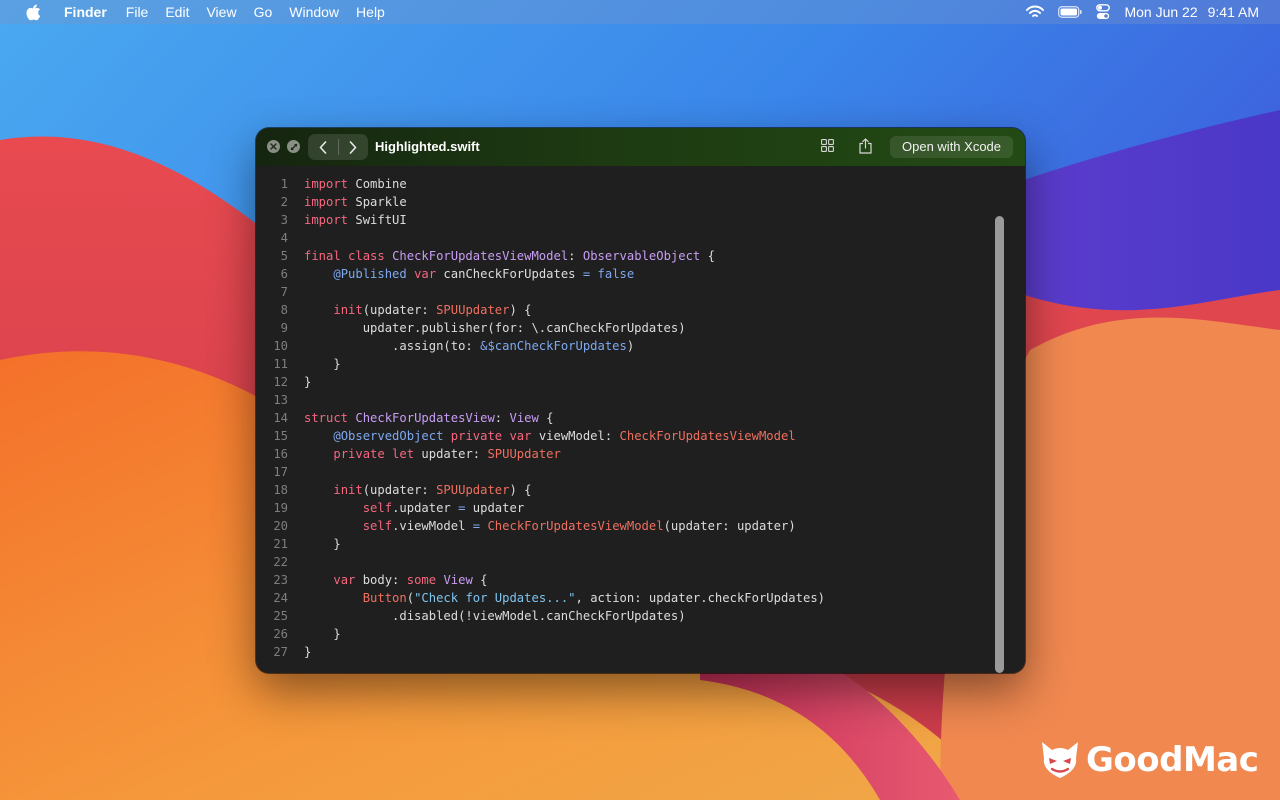 The width and height of the screenshot is (1280, 800). Describe the element at coordinates (293, 146) in the screenshot. I see `fullscreen-button` at that location.